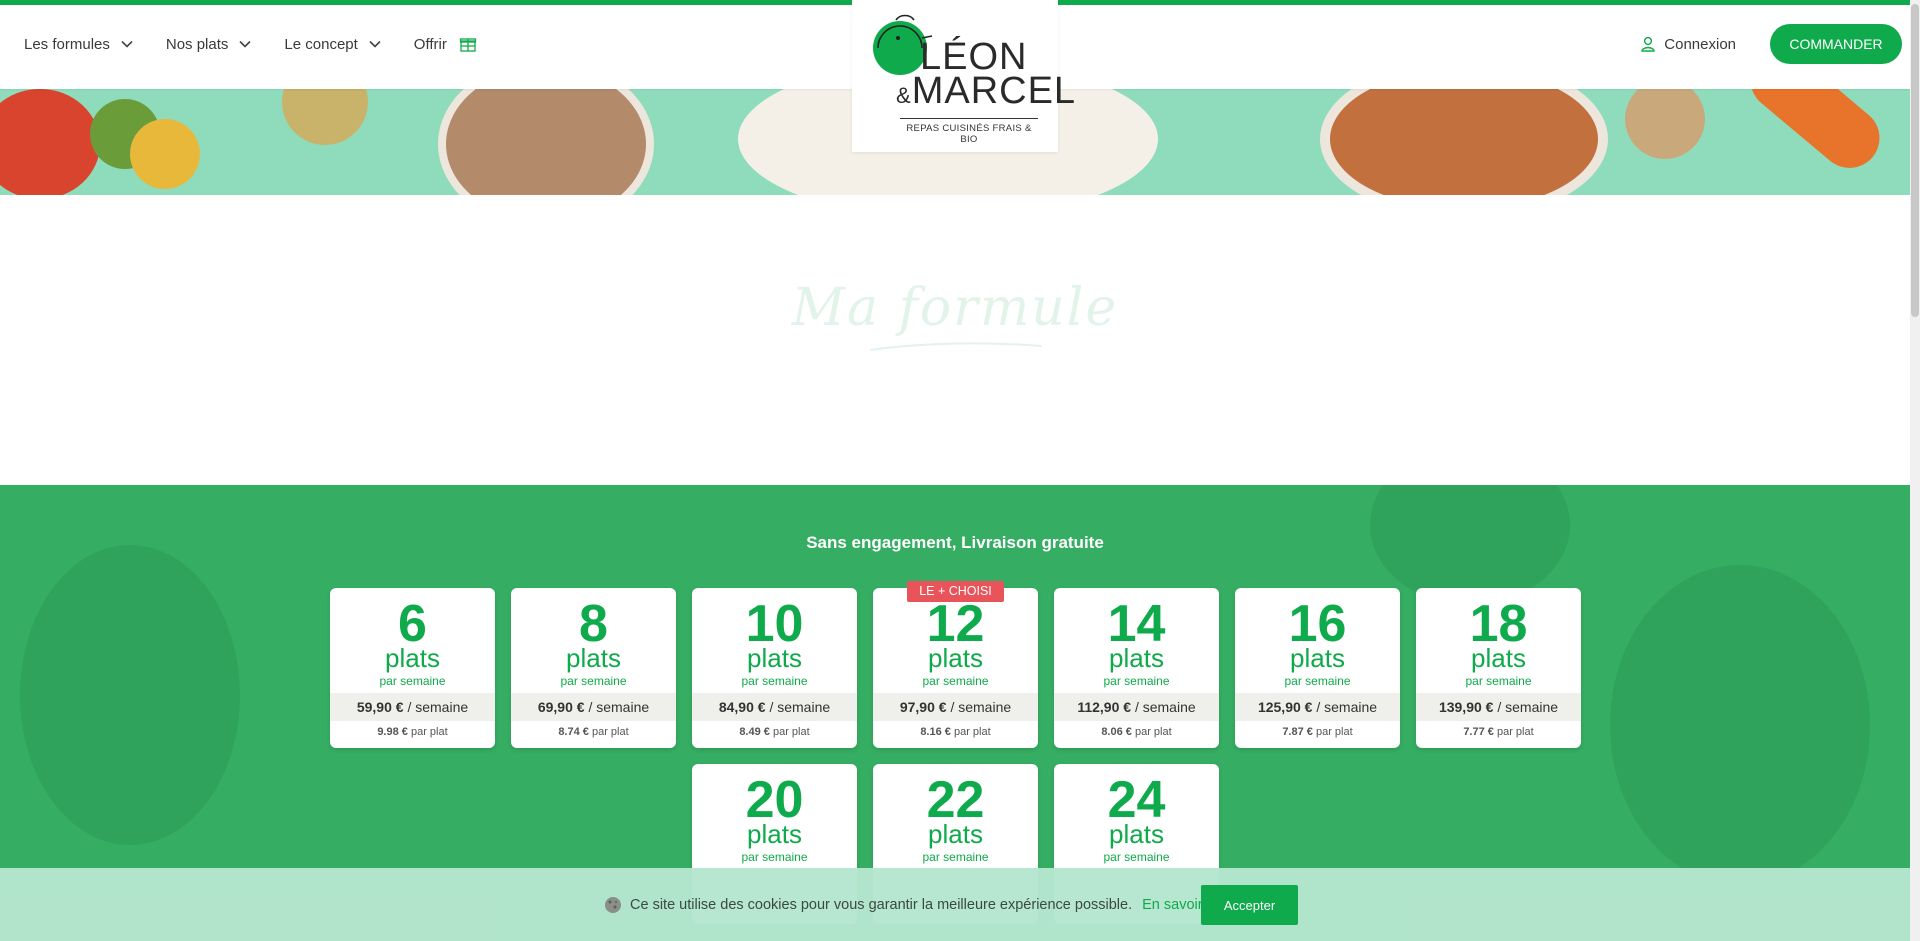  I want to click on accept-cookies-button: Accepter, so click(1249, 905).